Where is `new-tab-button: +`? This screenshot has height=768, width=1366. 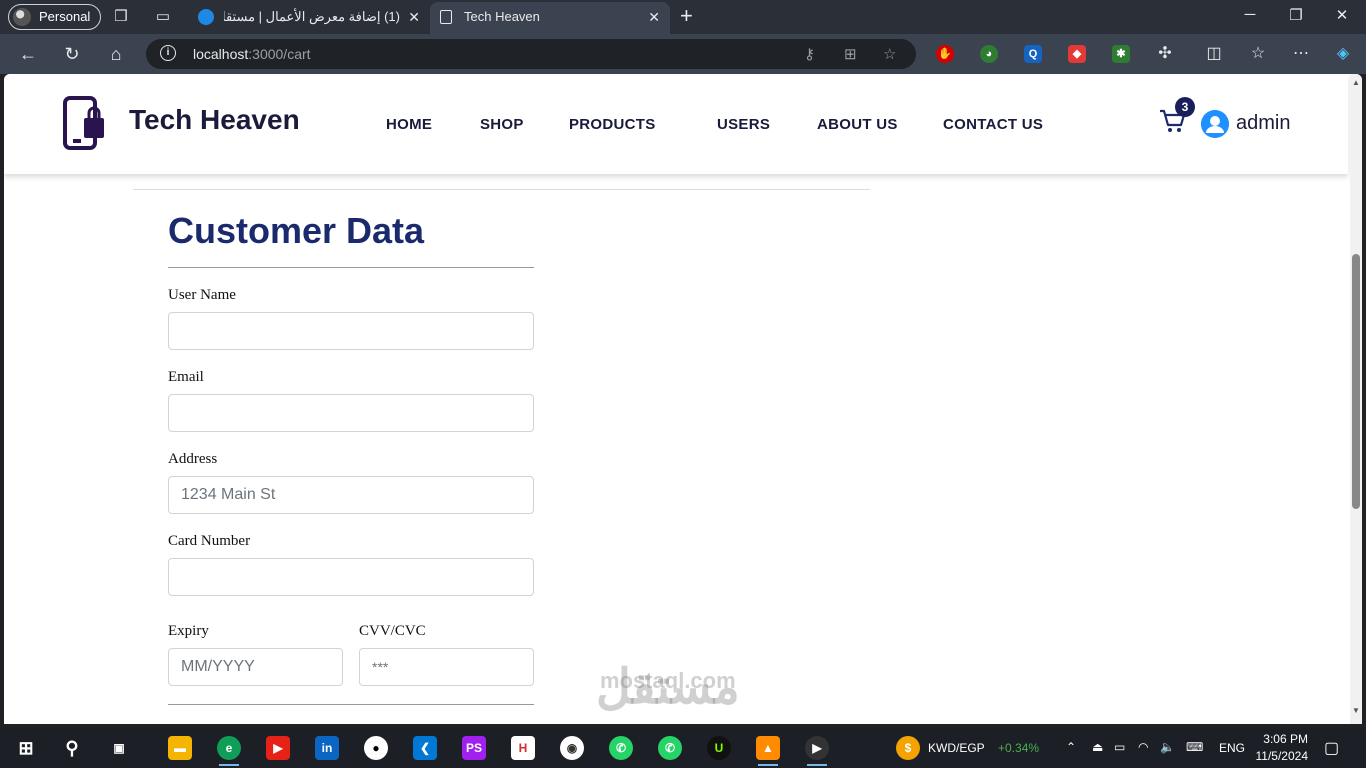 new-tab-button: + is located at coordinates (686, 16).